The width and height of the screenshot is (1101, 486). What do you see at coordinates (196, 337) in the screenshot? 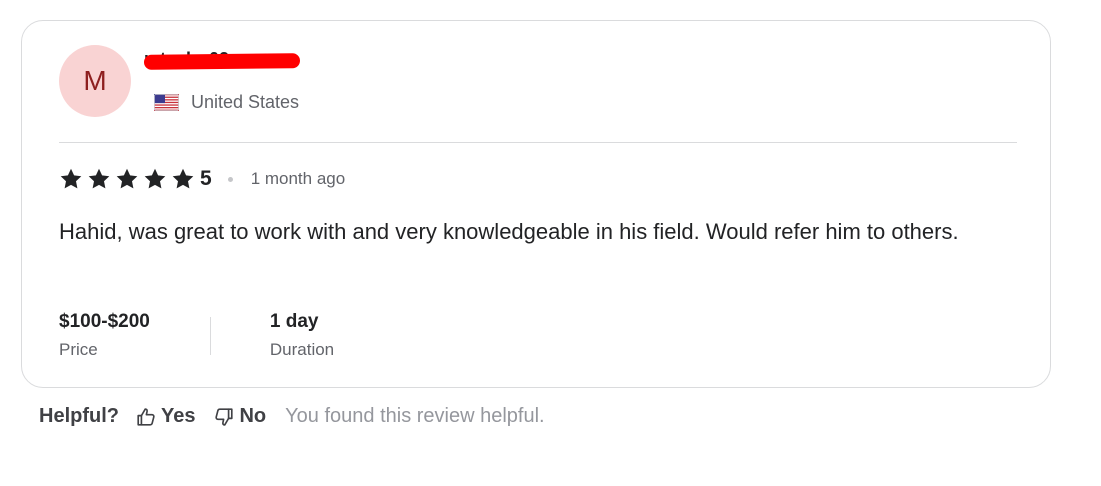
I see `review-meta: $100-$200 Price 1 day Duration` at bounding box center [196, 337].